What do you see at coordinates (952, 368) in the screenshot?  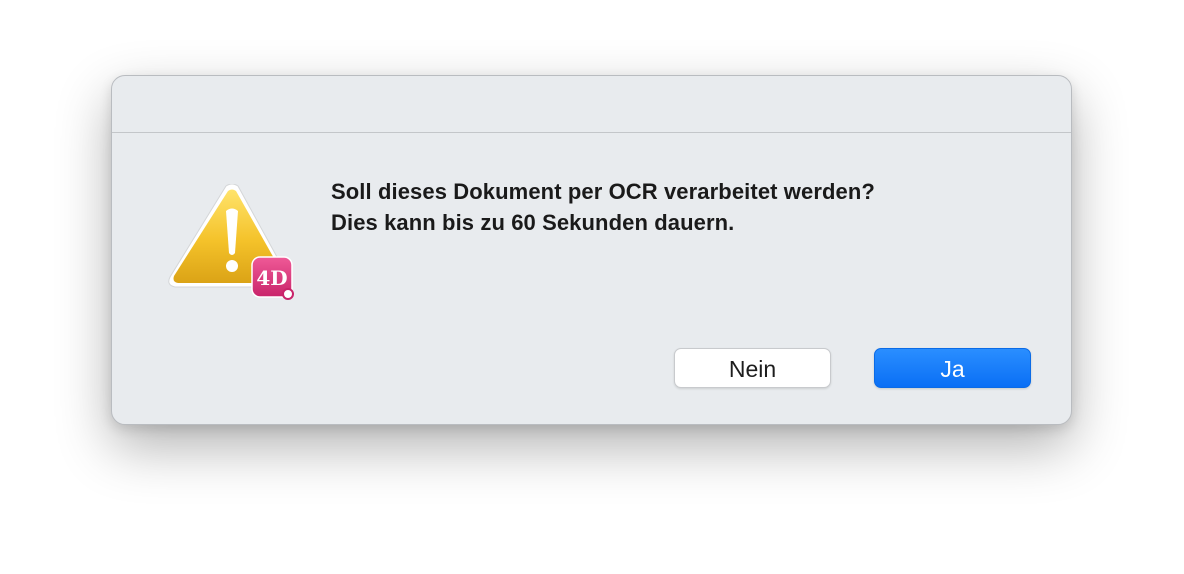 I see `yes-button: Ja` at bounding box center [952, 368].